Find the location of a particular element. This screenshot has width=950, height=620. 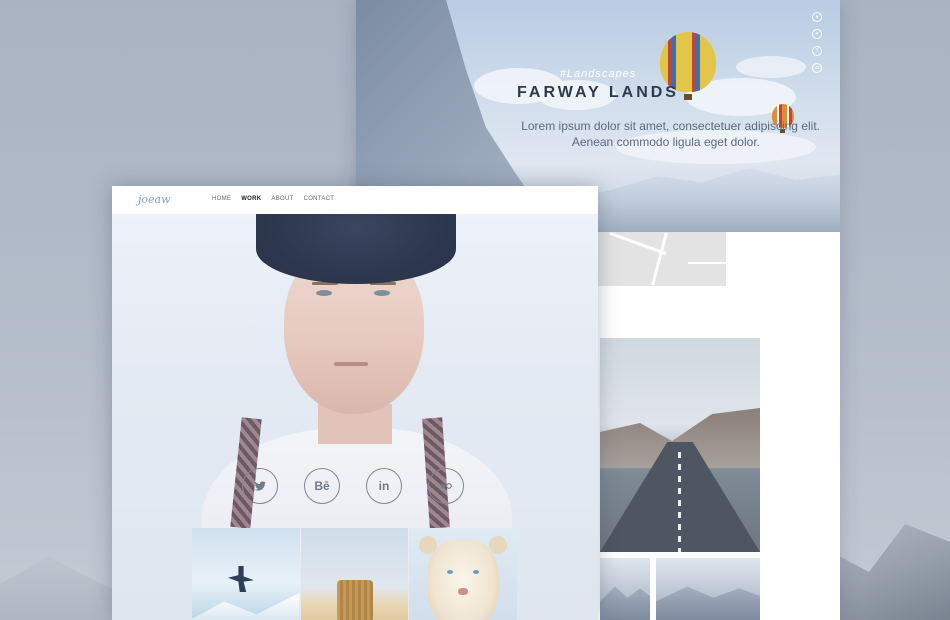

flickr-button is located at coordinates (446, 486).